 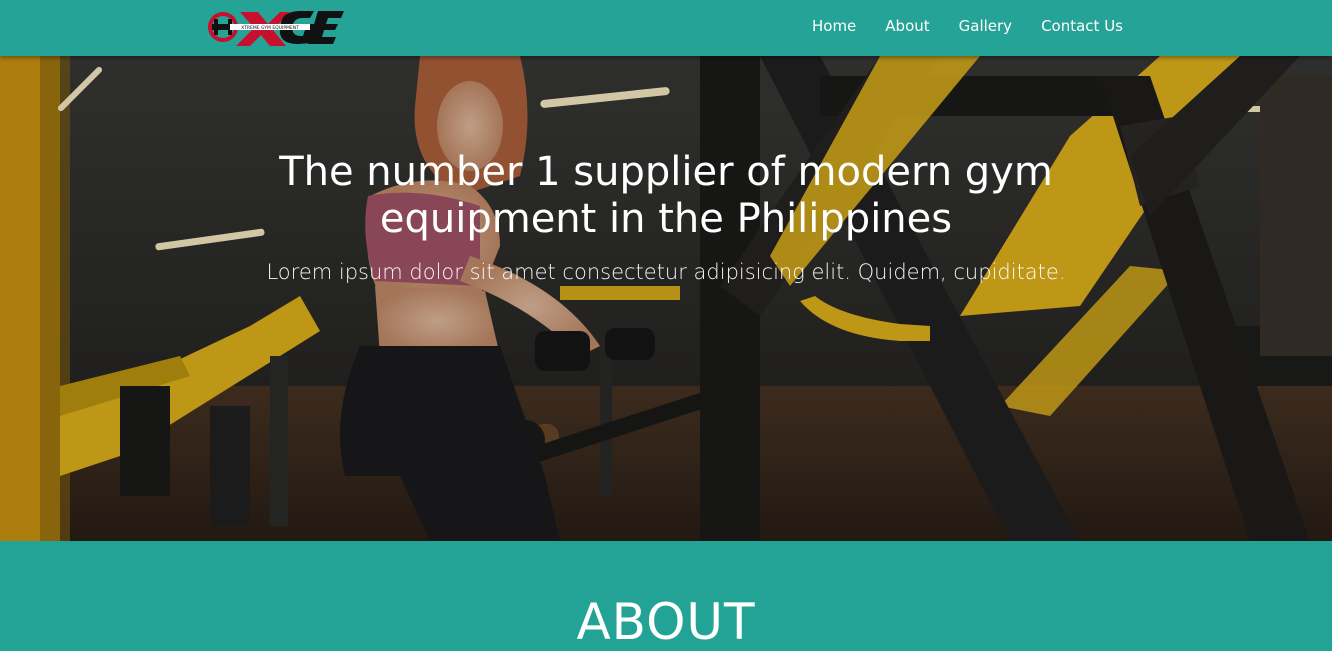 What do you see at coordinates (953, 26) in the screenshot?
I see `nav-menu: Home About Gallery Contact Us` at bounding box center [953, 26].